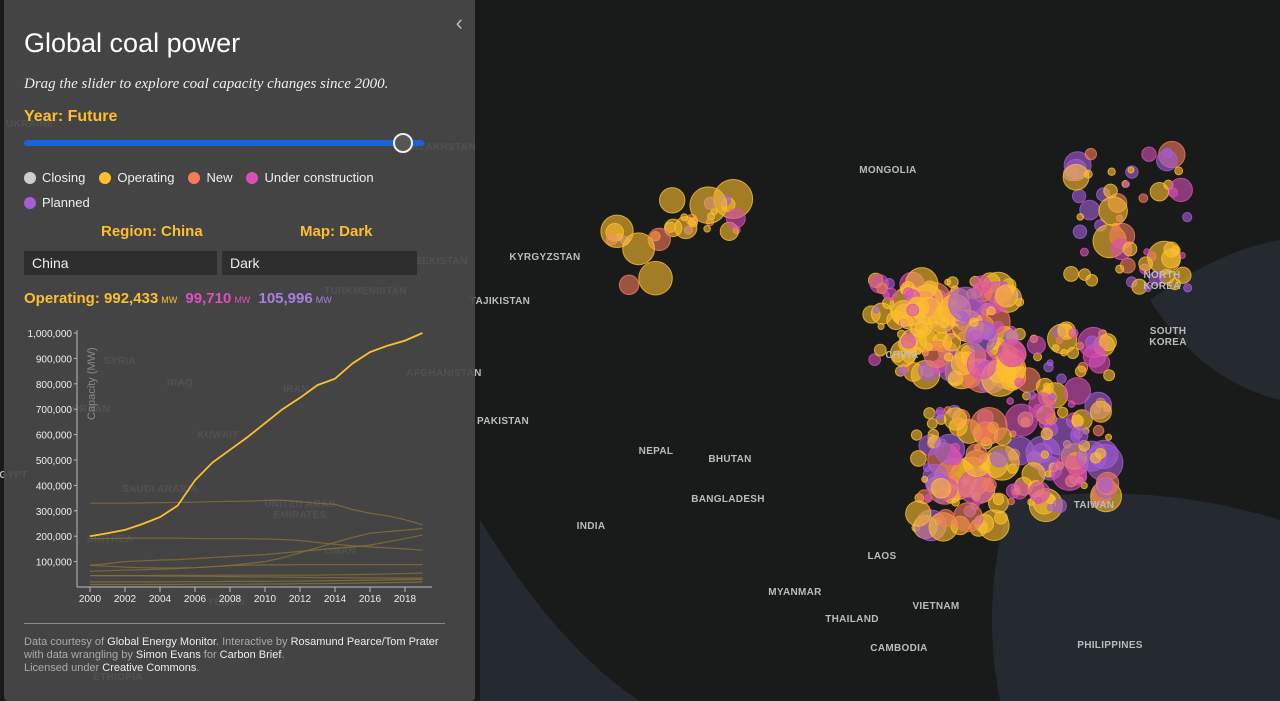  What do you see at coordinates (319, 263) in the screenshot?
I see `map-style-select: Dark` at bounding box center [319, 263].